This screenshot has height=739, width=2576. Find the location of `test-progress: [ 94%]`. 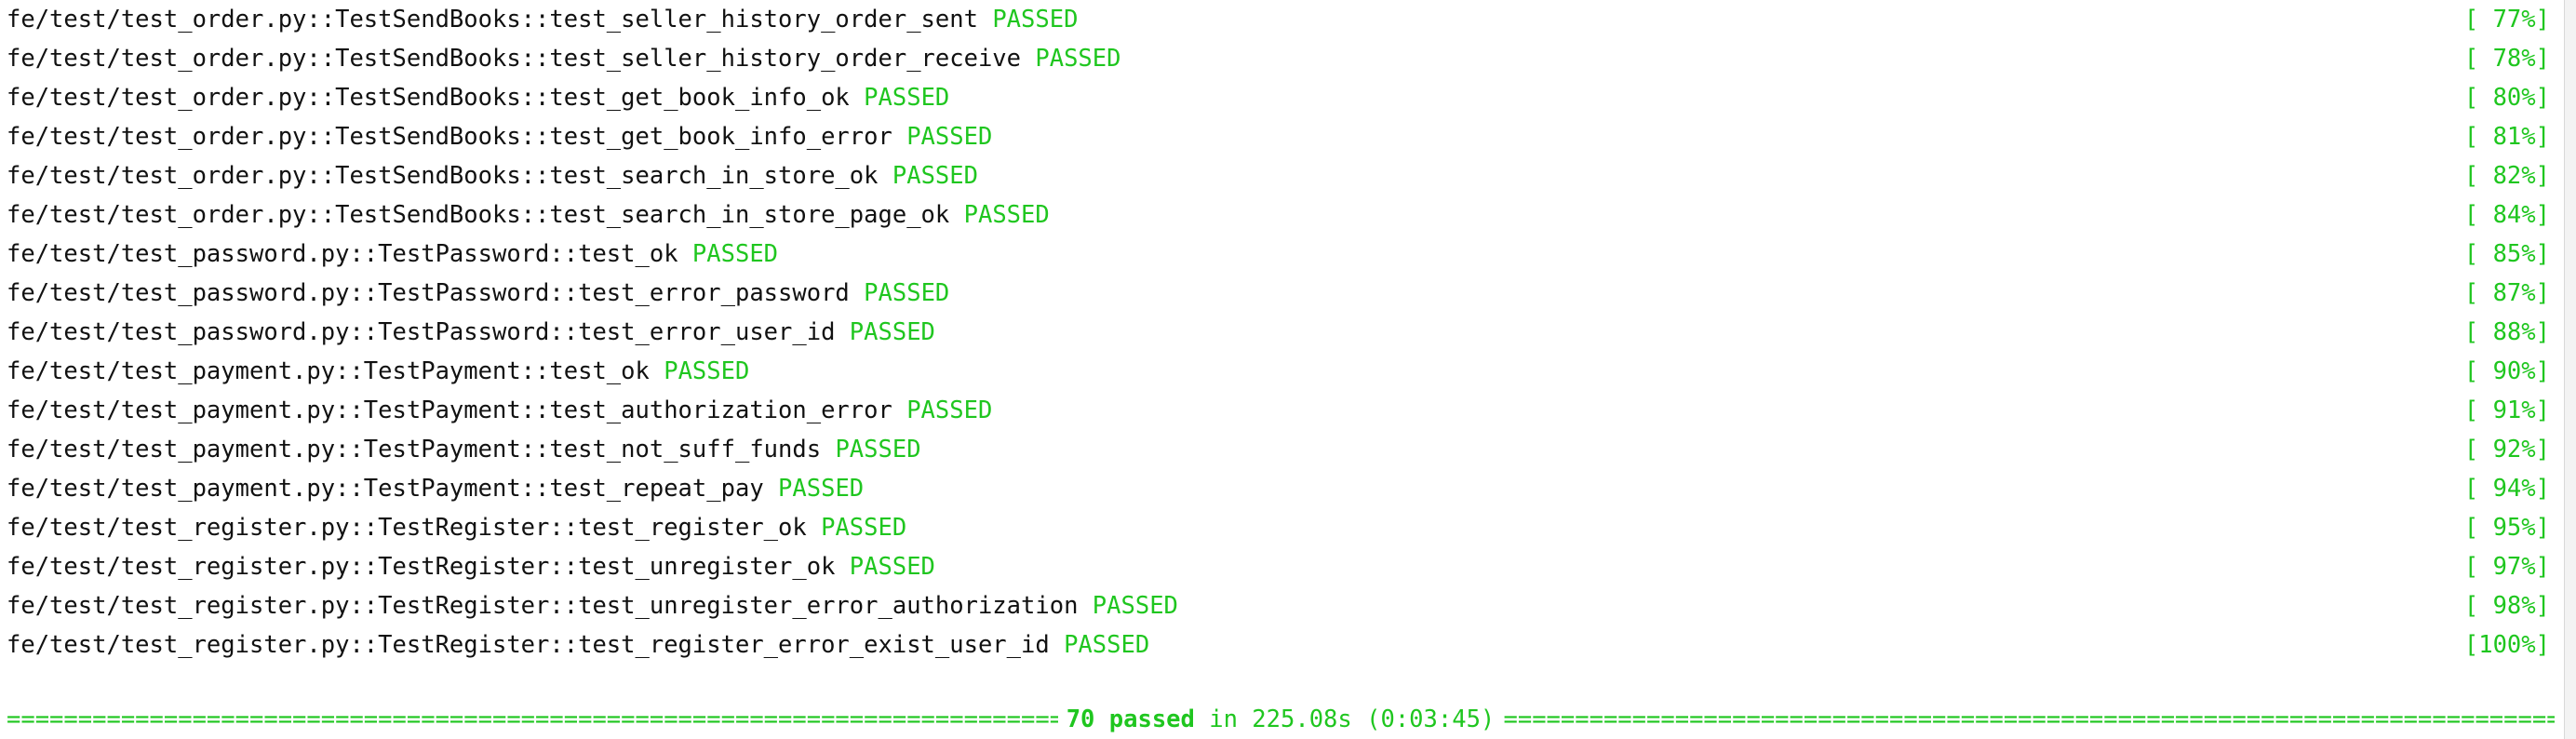

test-progress: [ 94%] is located at coordinates (2506, 489).